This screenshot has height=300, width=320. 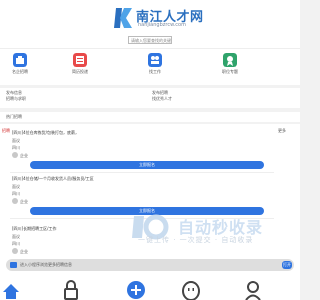 What do you see at coordinates (287, 265) in the screenshot?
I see `open-button: 打开` at bounding box center [287, 265].